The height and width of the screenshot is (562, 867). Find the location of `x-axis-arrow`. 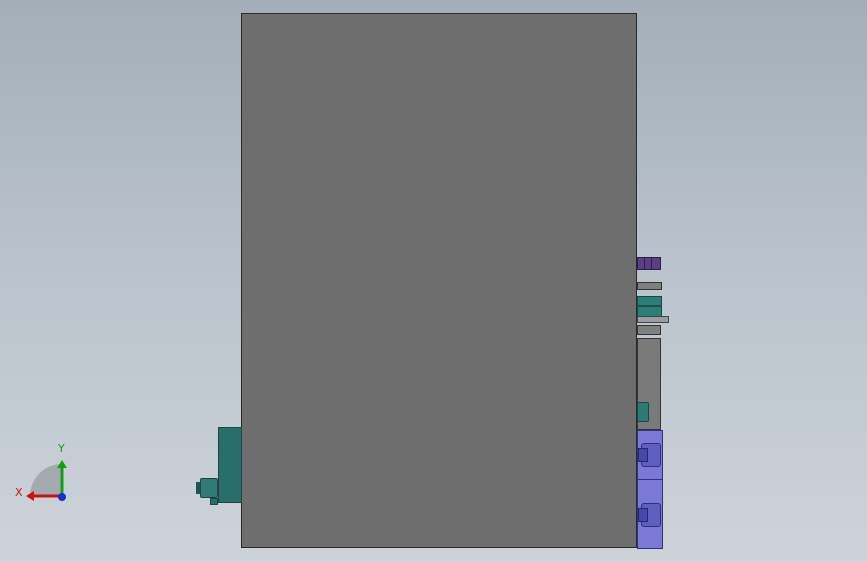

x-axis-arrow is located at coordinates (30, 496).